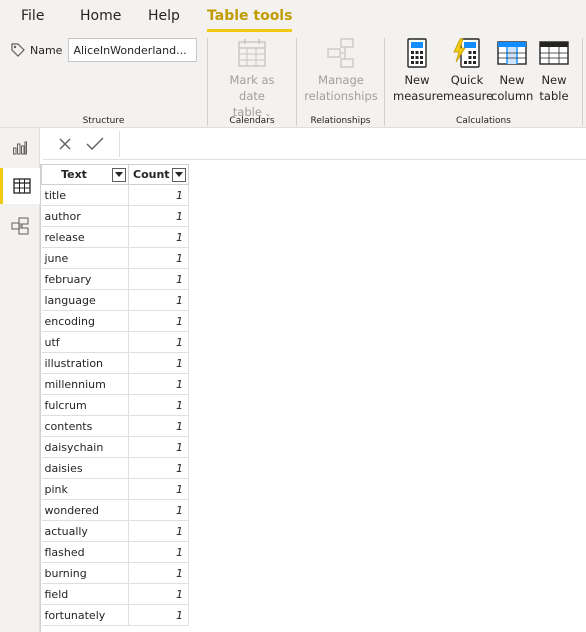 The height and width of the screenshot is (632, 586). Describe the element at coordinates (340, 53) in the screenshot. I see `relationships-icon` at that location.